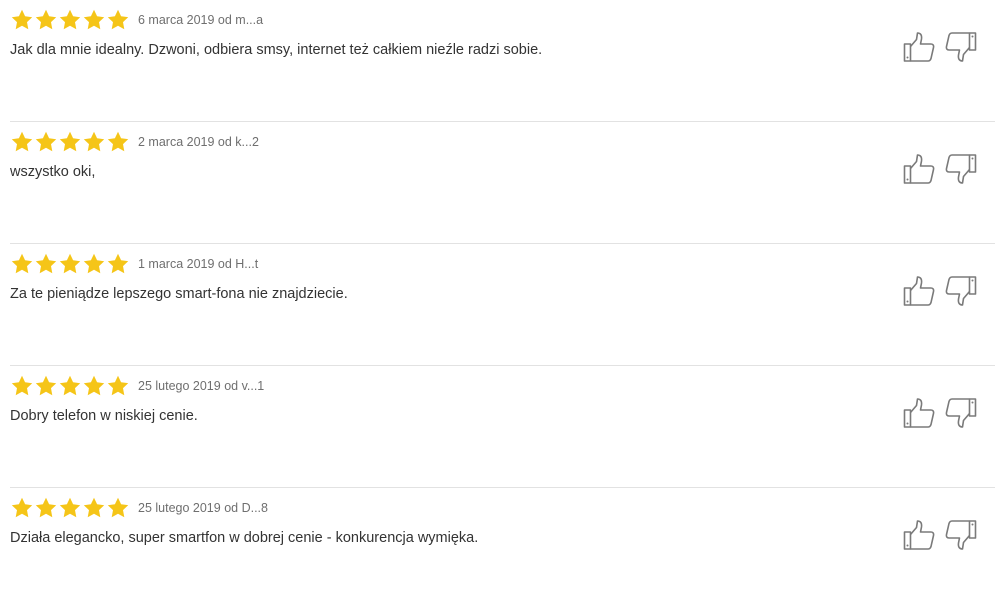 The width and height of the screenshot is (995, 610). Describe the element at coordinates (198, 142) in the screenshot. I see `review-date-author: 2 marca 2019 od k...2` at that location.